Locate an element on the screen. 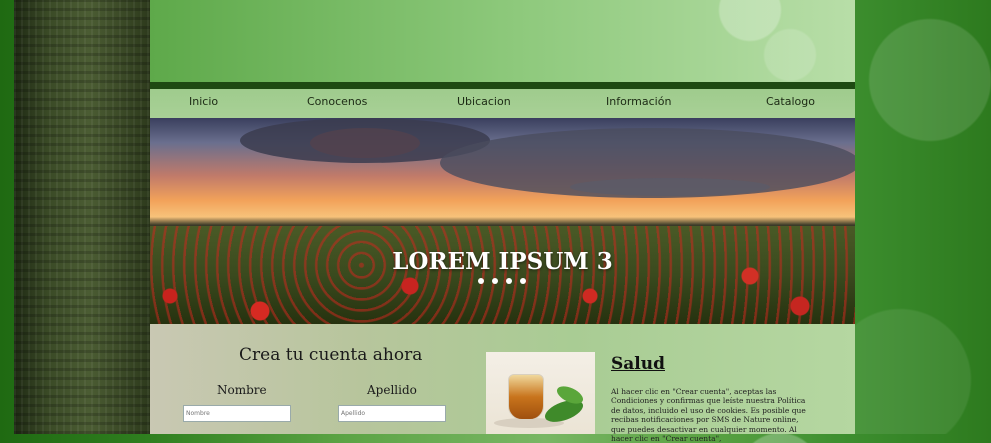 The width and height of the screenshot is (991, 443). nav-item-inicio: Inicio is located at coordinates (203, 101).